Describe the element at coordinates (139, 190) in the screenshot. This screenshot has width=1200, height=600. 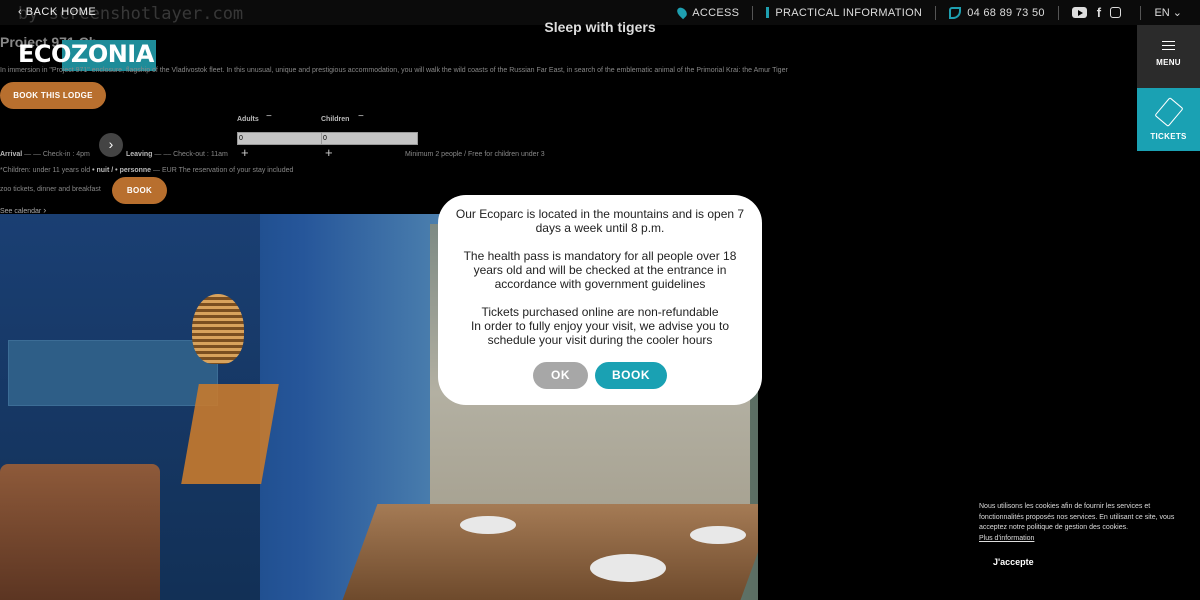
I see `book-button: BOOK` at that location.